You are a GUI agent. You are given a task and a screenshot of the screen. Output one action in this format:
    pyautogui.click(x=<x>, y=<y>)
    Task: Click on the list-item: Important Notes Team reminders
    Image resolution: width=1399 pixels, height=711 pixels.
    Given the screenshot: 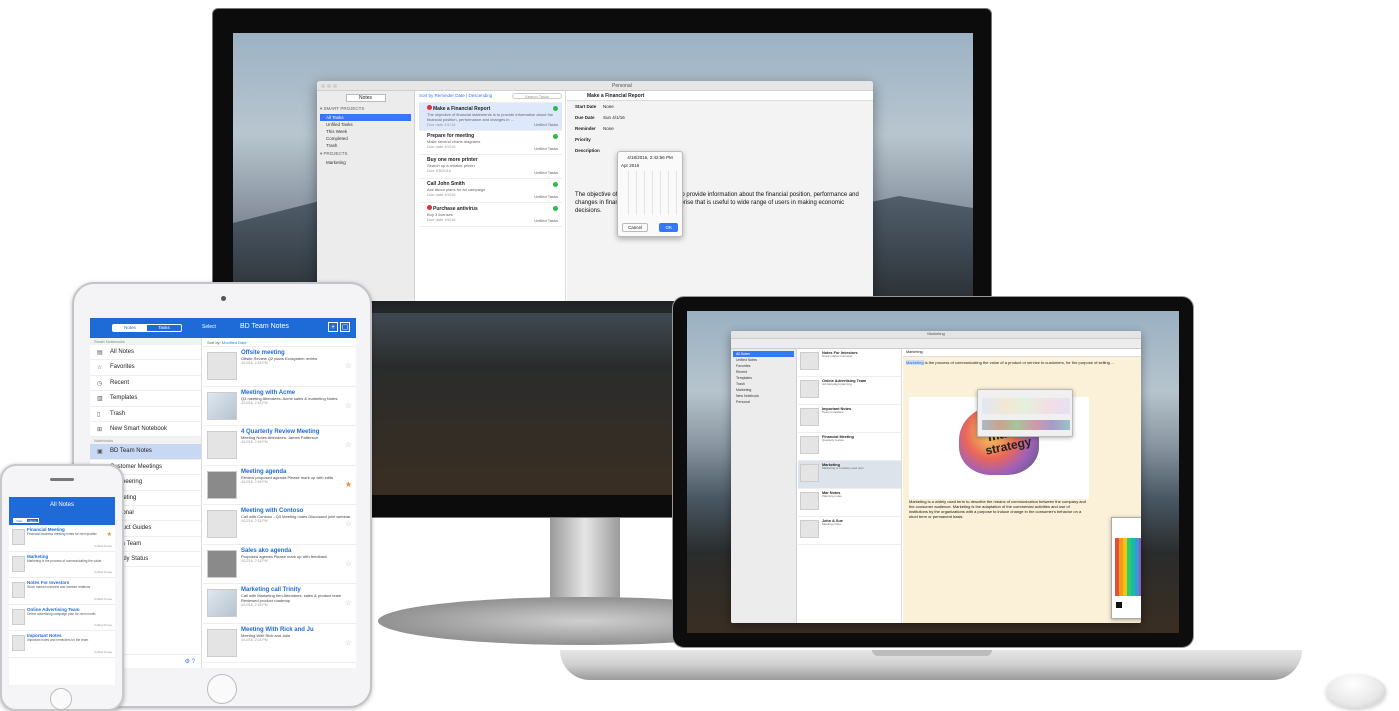 What is the action you would take?
    pyautogui.click(x=849, y=419)
    